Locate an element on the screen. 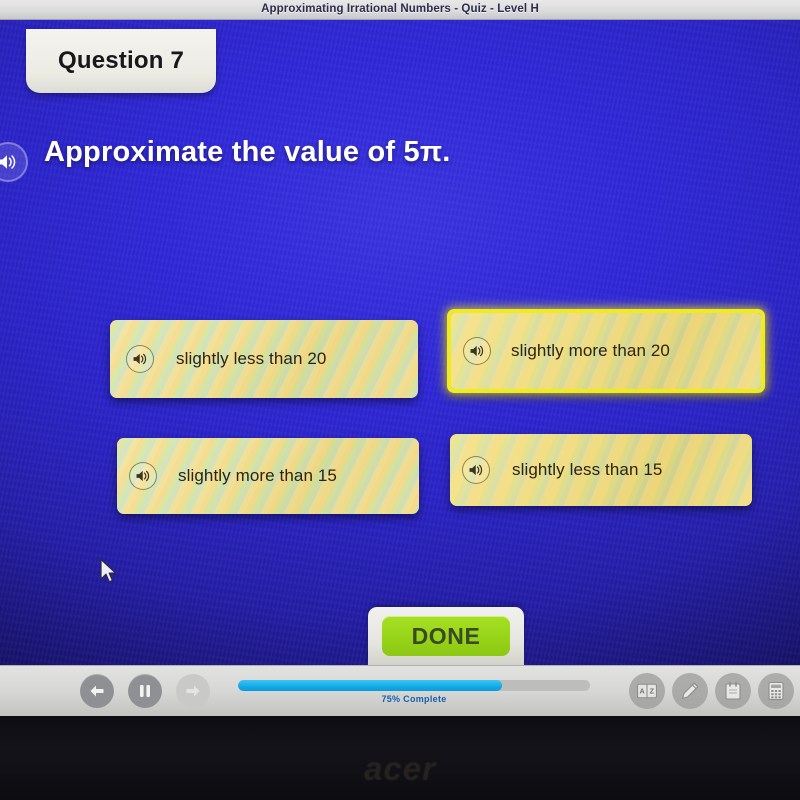 The height and width of the screenshot is (800, 800). dictionary-letter-right: Z is located at coordinates (652, 690).